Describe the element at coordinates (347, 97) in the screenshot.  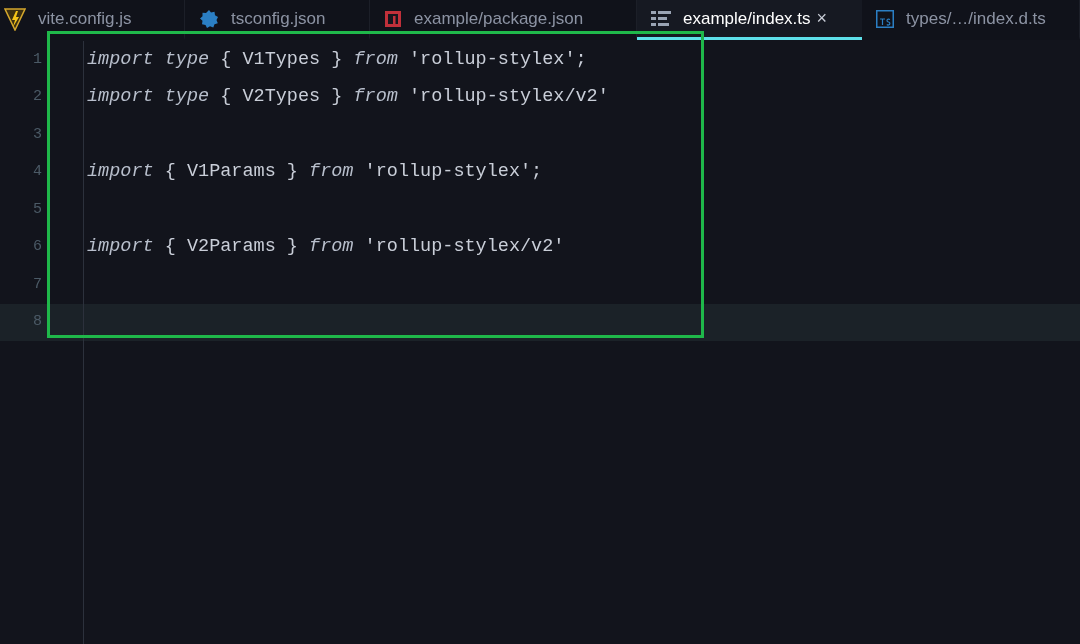
I see `code-line: import type { V2Types } from 'rollup-stylex/v2'` at that location.